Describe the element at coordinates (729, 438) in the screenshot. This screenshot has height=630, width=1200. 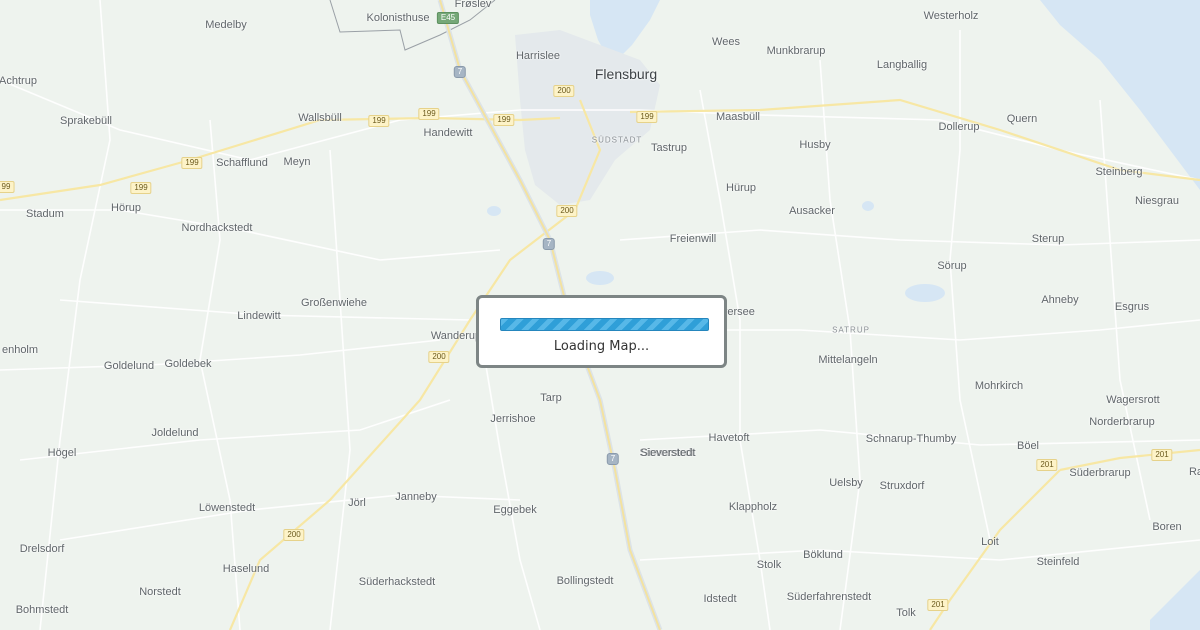
I see `place-label: Havetoft` at that location.